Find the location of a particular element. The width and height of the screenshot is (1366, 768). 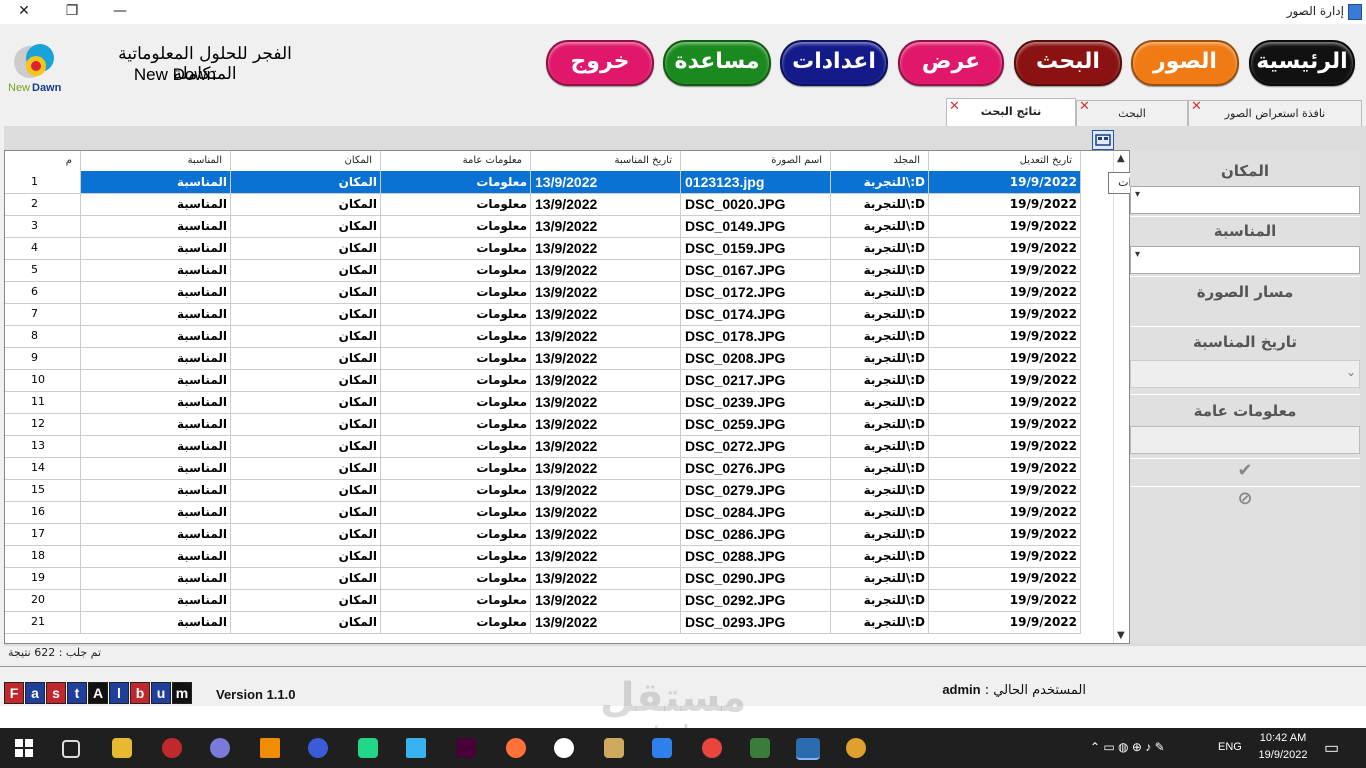

vlc-icon is located at coordinates (270, 748).